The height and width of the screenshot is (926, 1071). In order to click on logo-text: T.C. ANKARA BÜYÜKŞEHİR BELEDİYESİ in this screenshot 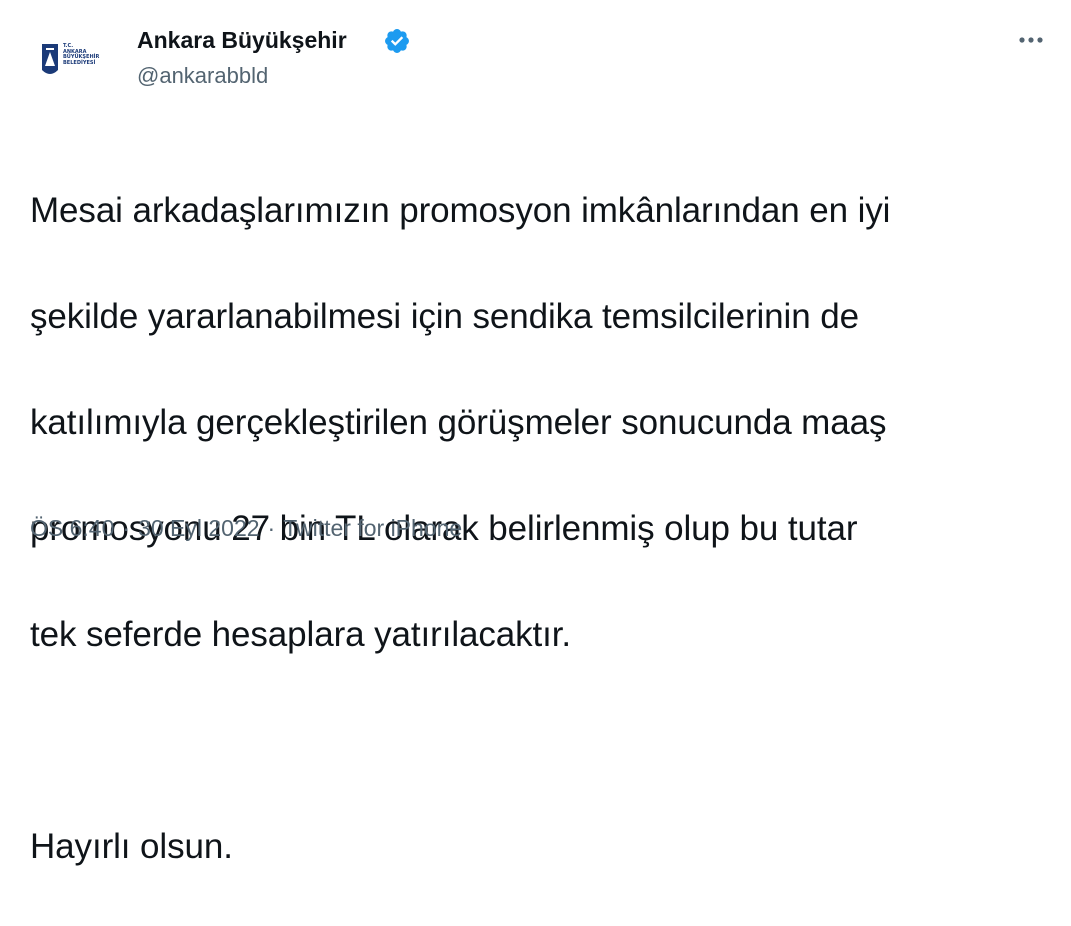, I will do `click(81, 54)`.